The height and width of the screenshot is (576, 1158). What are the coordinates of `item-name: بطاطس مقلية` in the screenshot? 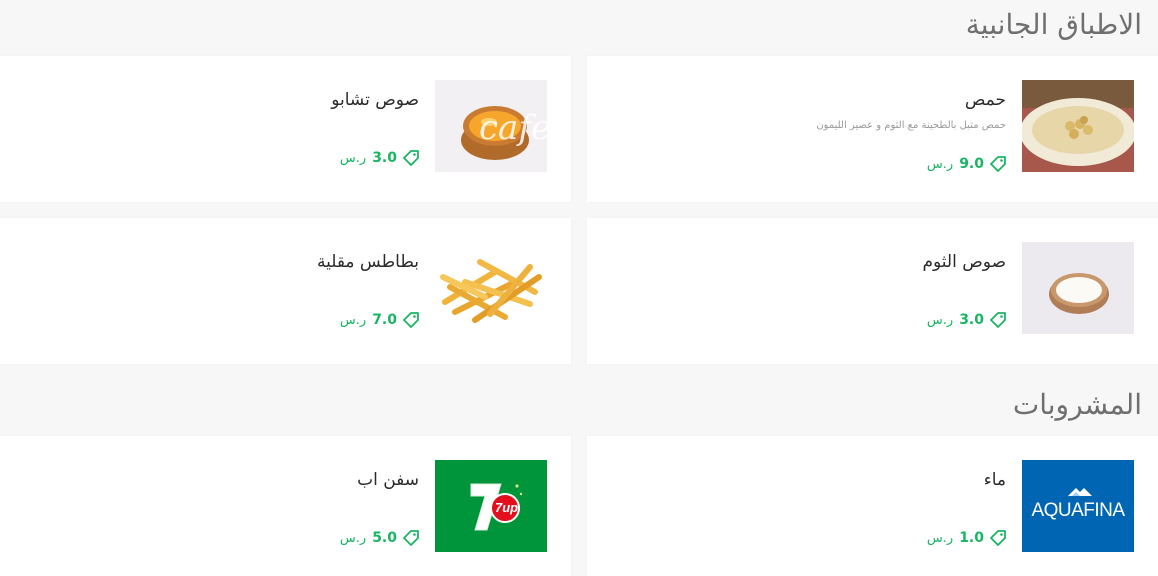 It's located at (367, 262).